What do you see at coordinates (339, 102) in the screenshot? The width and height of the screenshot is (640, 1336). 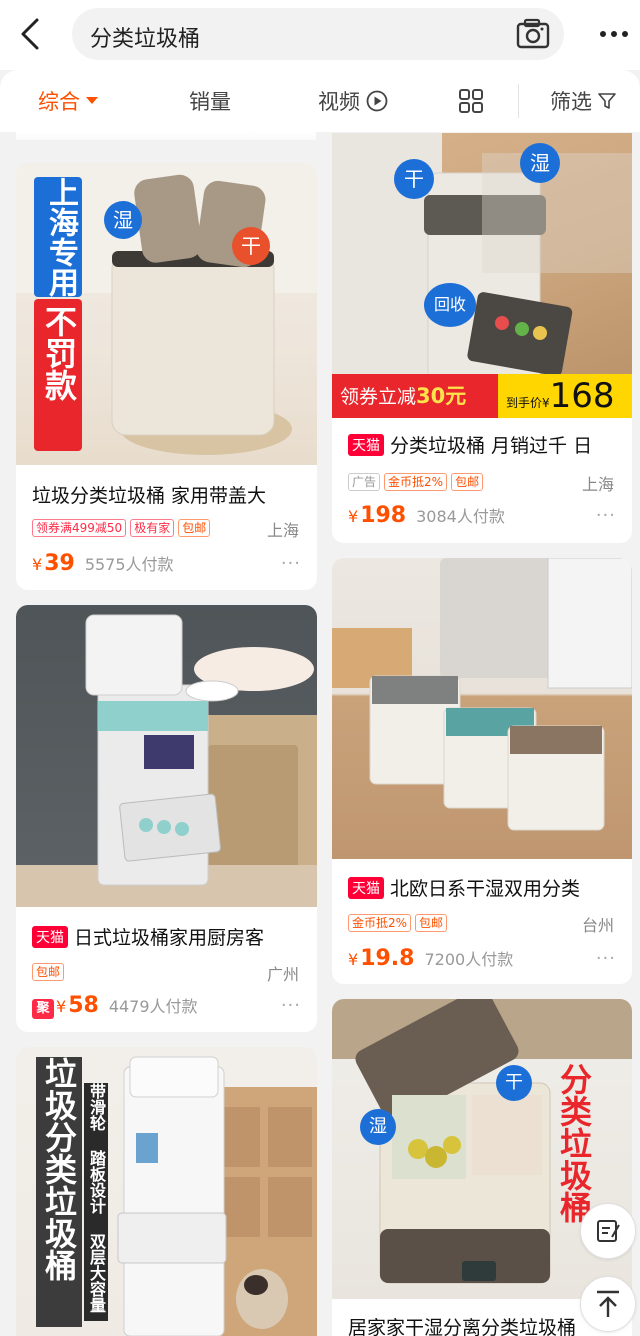 I see `tab-label: 视频` at bounding box center [339, 102].